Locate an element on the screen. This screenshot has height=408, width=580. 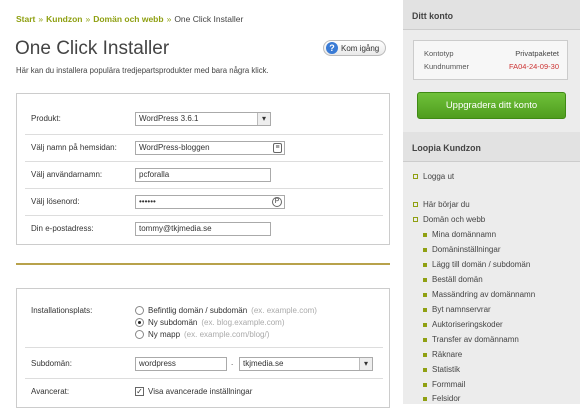
nav-label: Här börjar du is located at coordinates (446, 204).